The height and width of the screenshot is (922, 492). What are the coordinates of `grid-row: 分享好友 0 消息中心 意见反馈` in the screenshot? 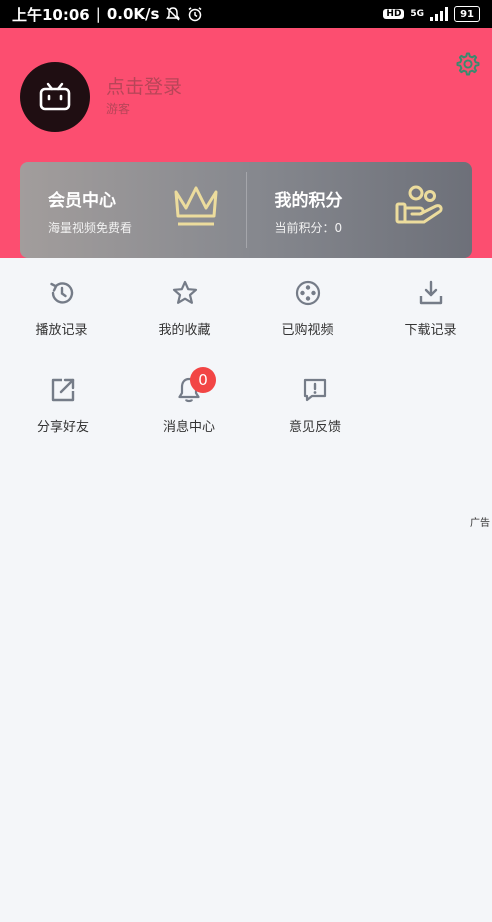 It's located at (246, 411).